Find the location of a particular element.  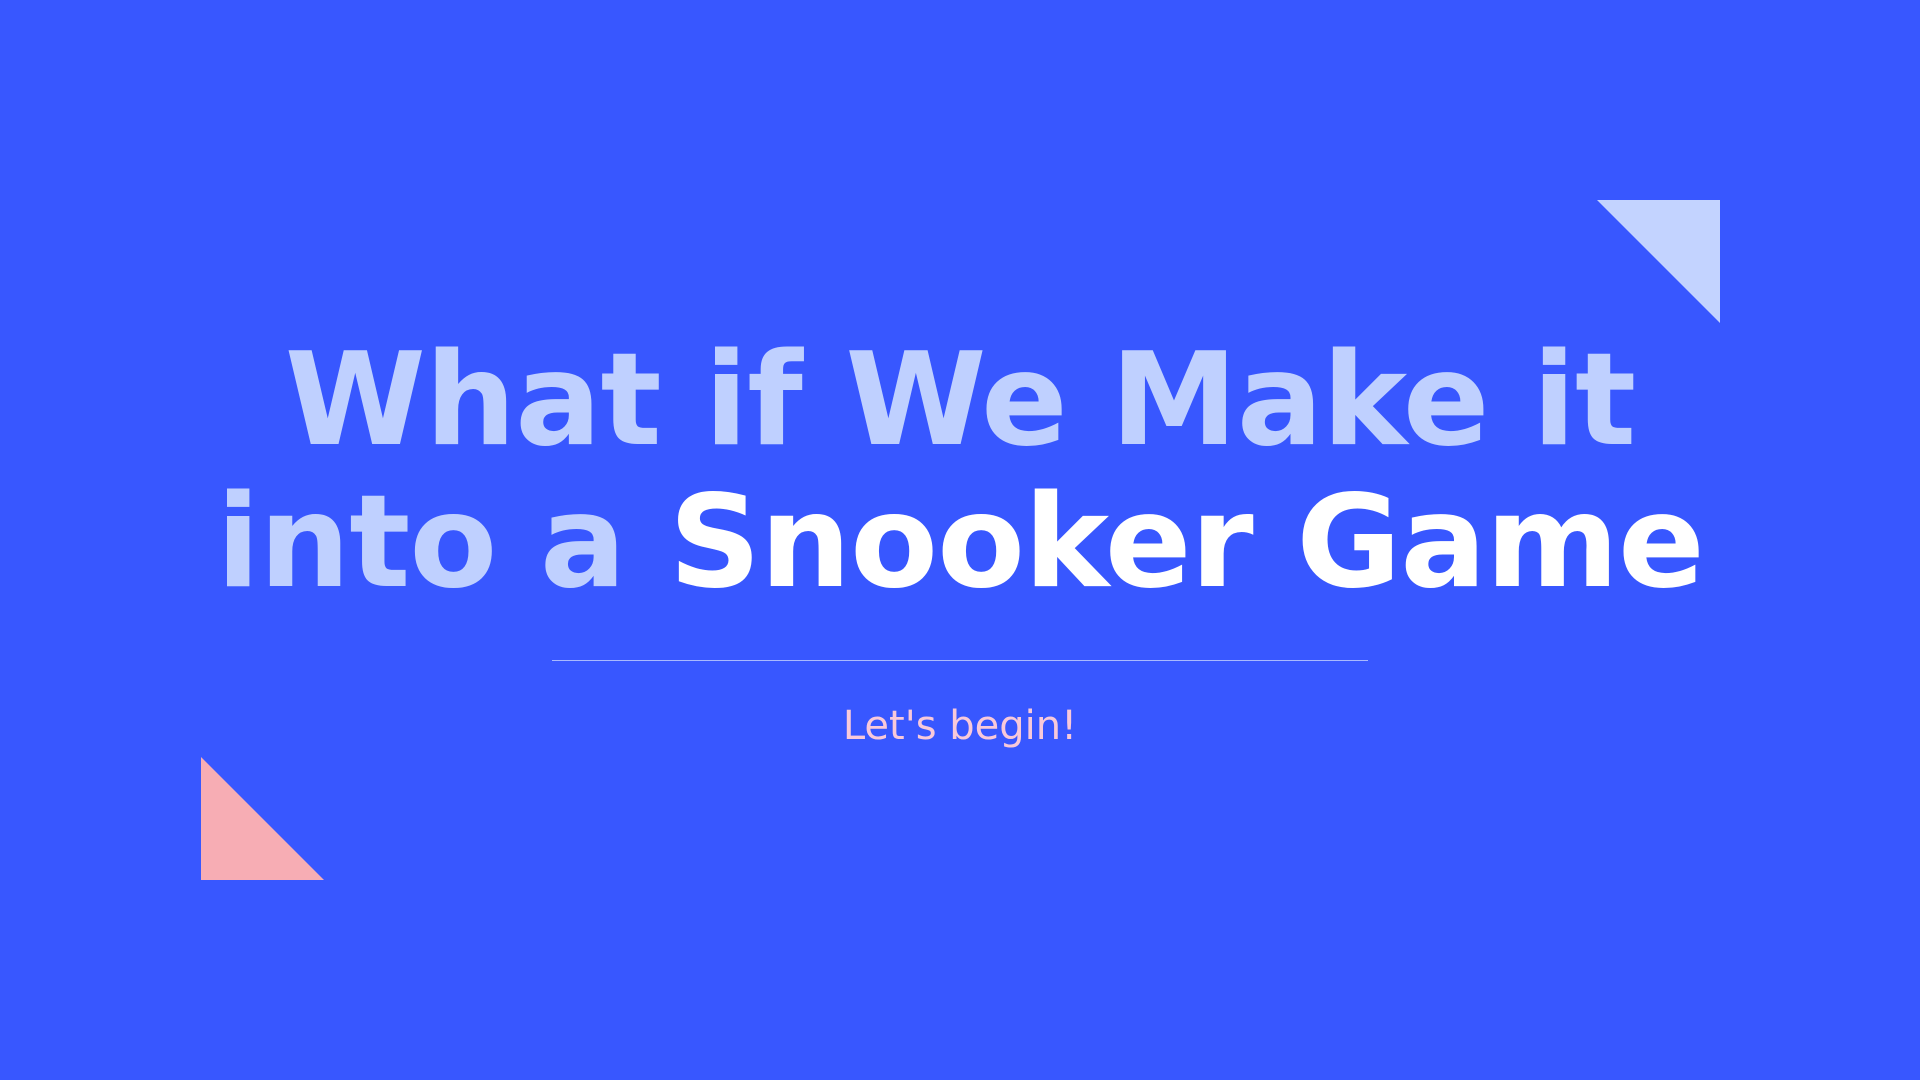

triangle-decoration-top-right is located at coordinates (1658, 261).